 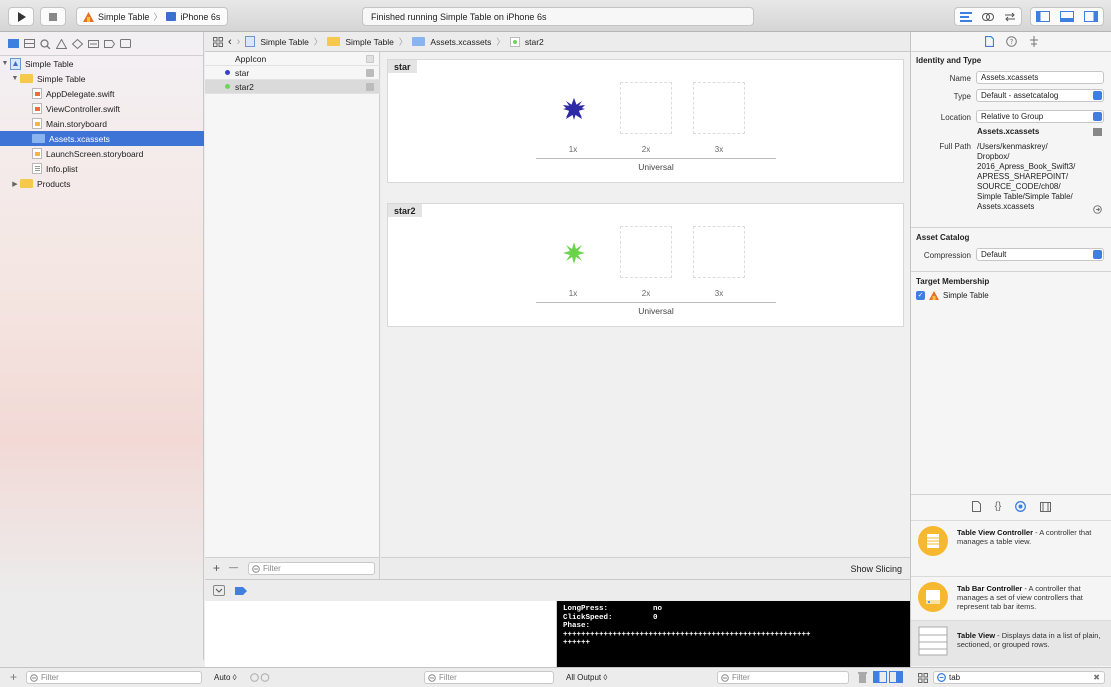 I want to click on clear-search-icon: ✖, so click(x=1096, y=677).